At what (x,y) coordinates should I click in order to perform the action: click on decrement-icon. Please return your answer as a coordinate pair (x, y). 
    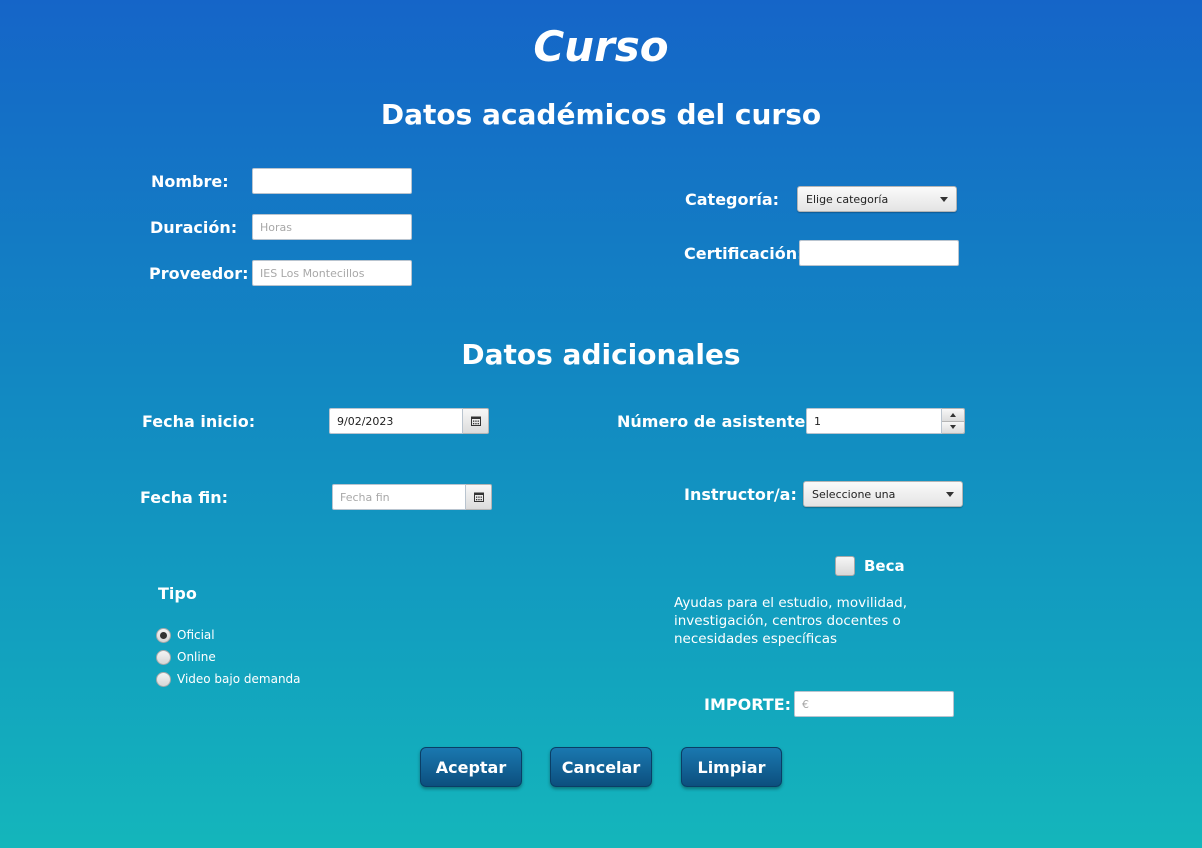
    Looking at the image, I should click on (953, 426).